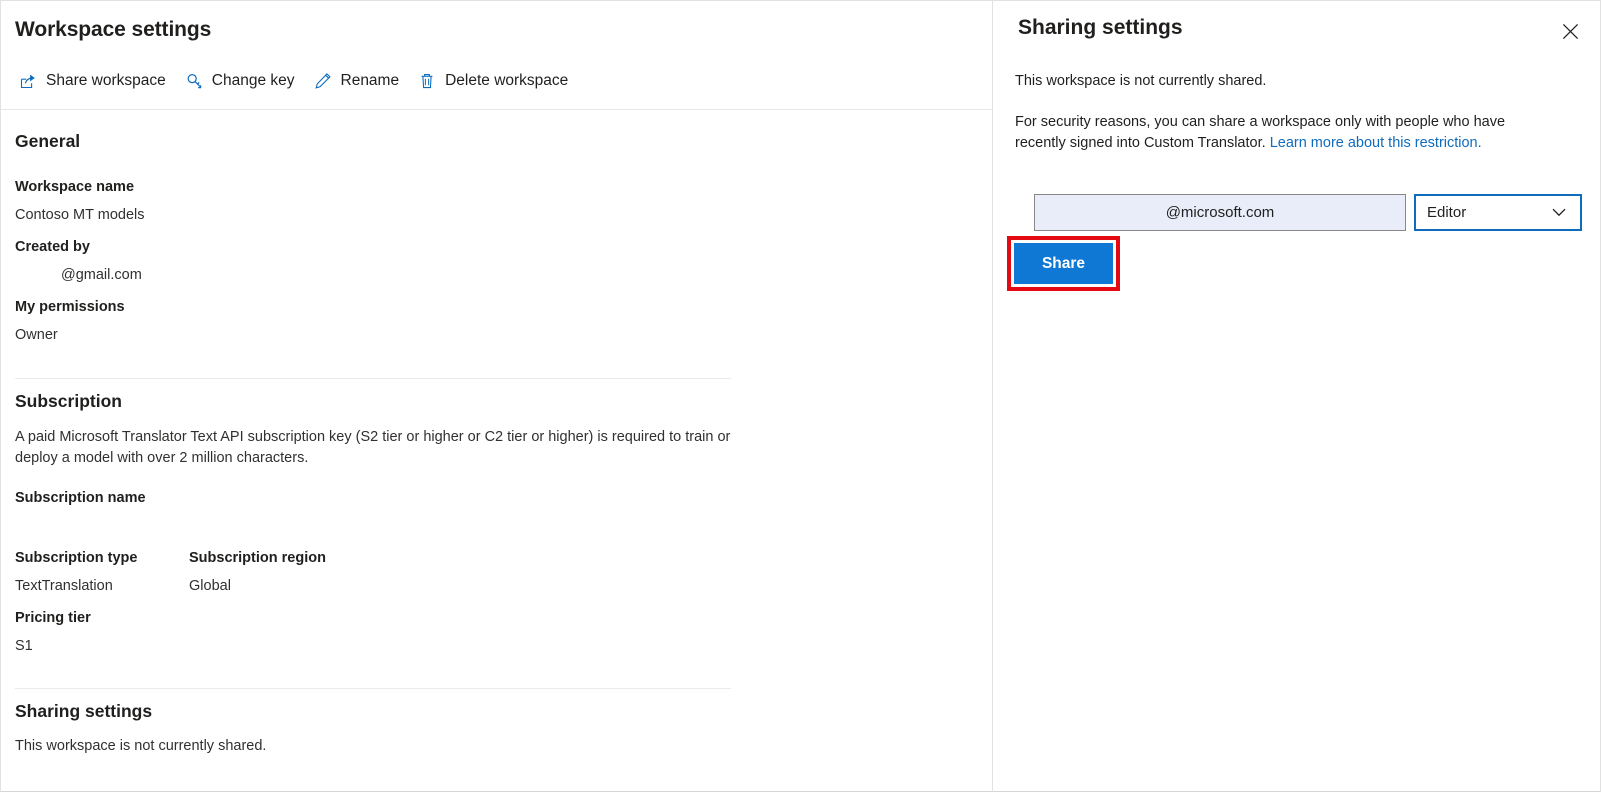  Describe the element at coordinates (370, 80) in the screenshot. I see `rename-label: Rename` at that location.